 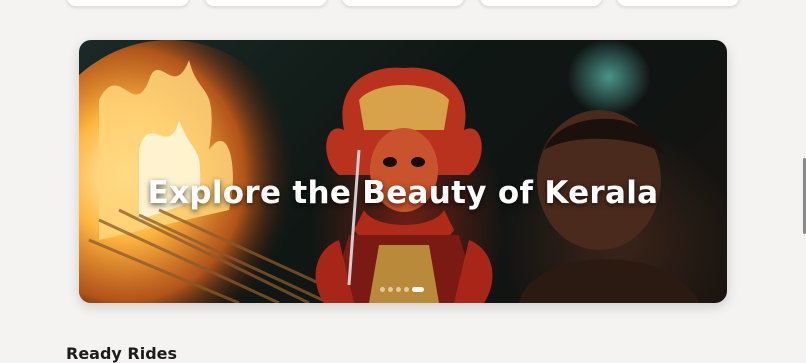 I want to click on category-pill-row, so click(x=403, y=3).